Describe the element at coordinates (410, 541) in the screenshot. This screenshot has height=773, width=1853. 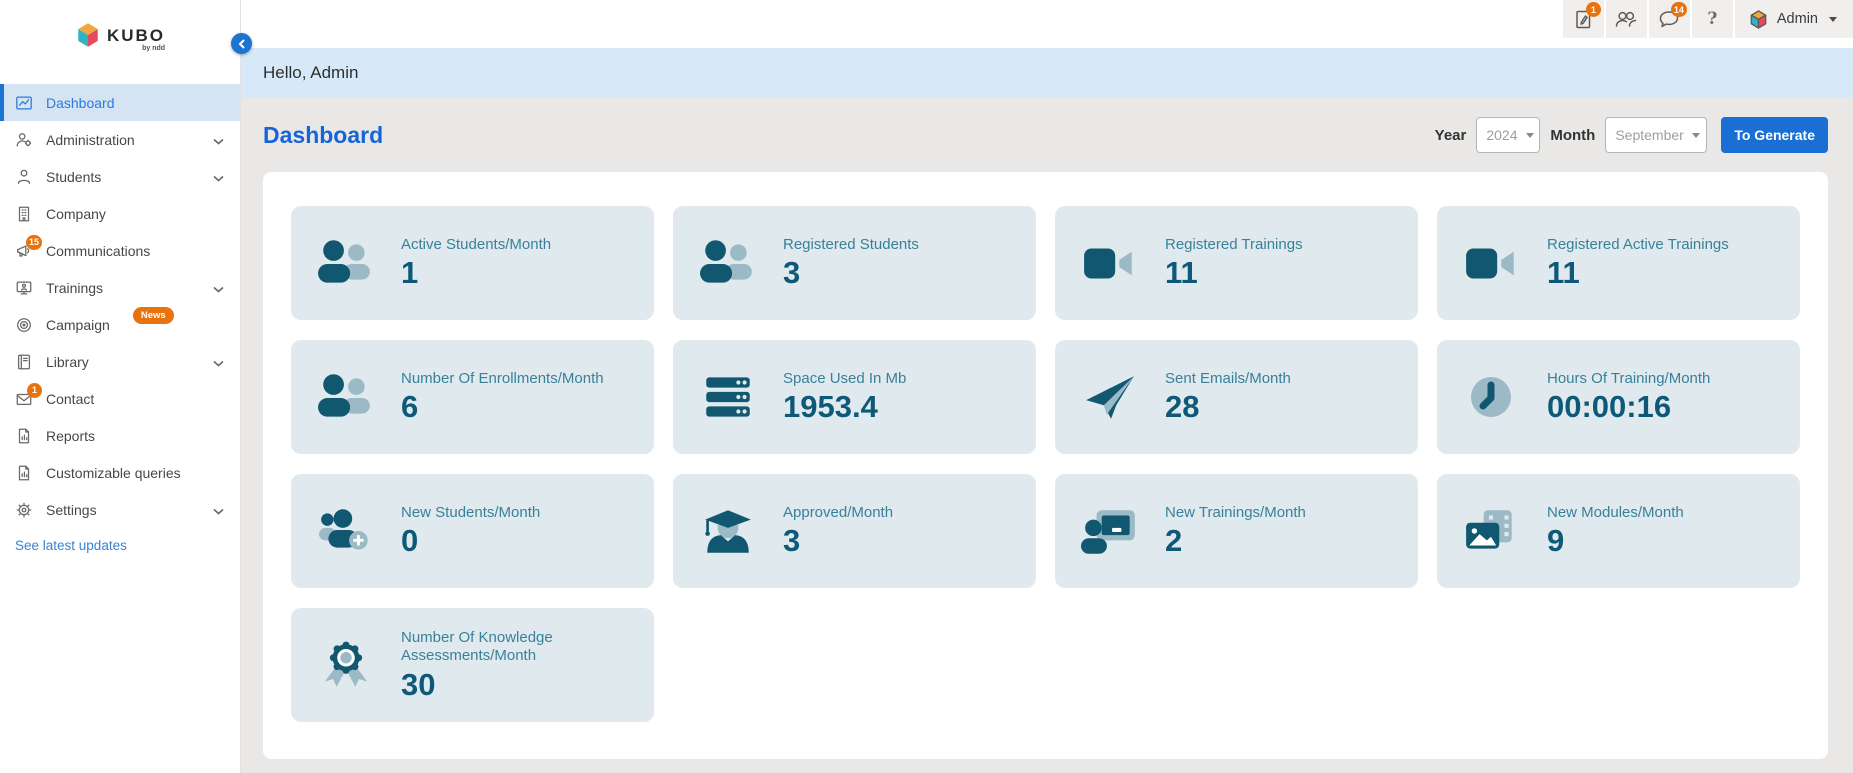
I see `card-value: 0` at that location.